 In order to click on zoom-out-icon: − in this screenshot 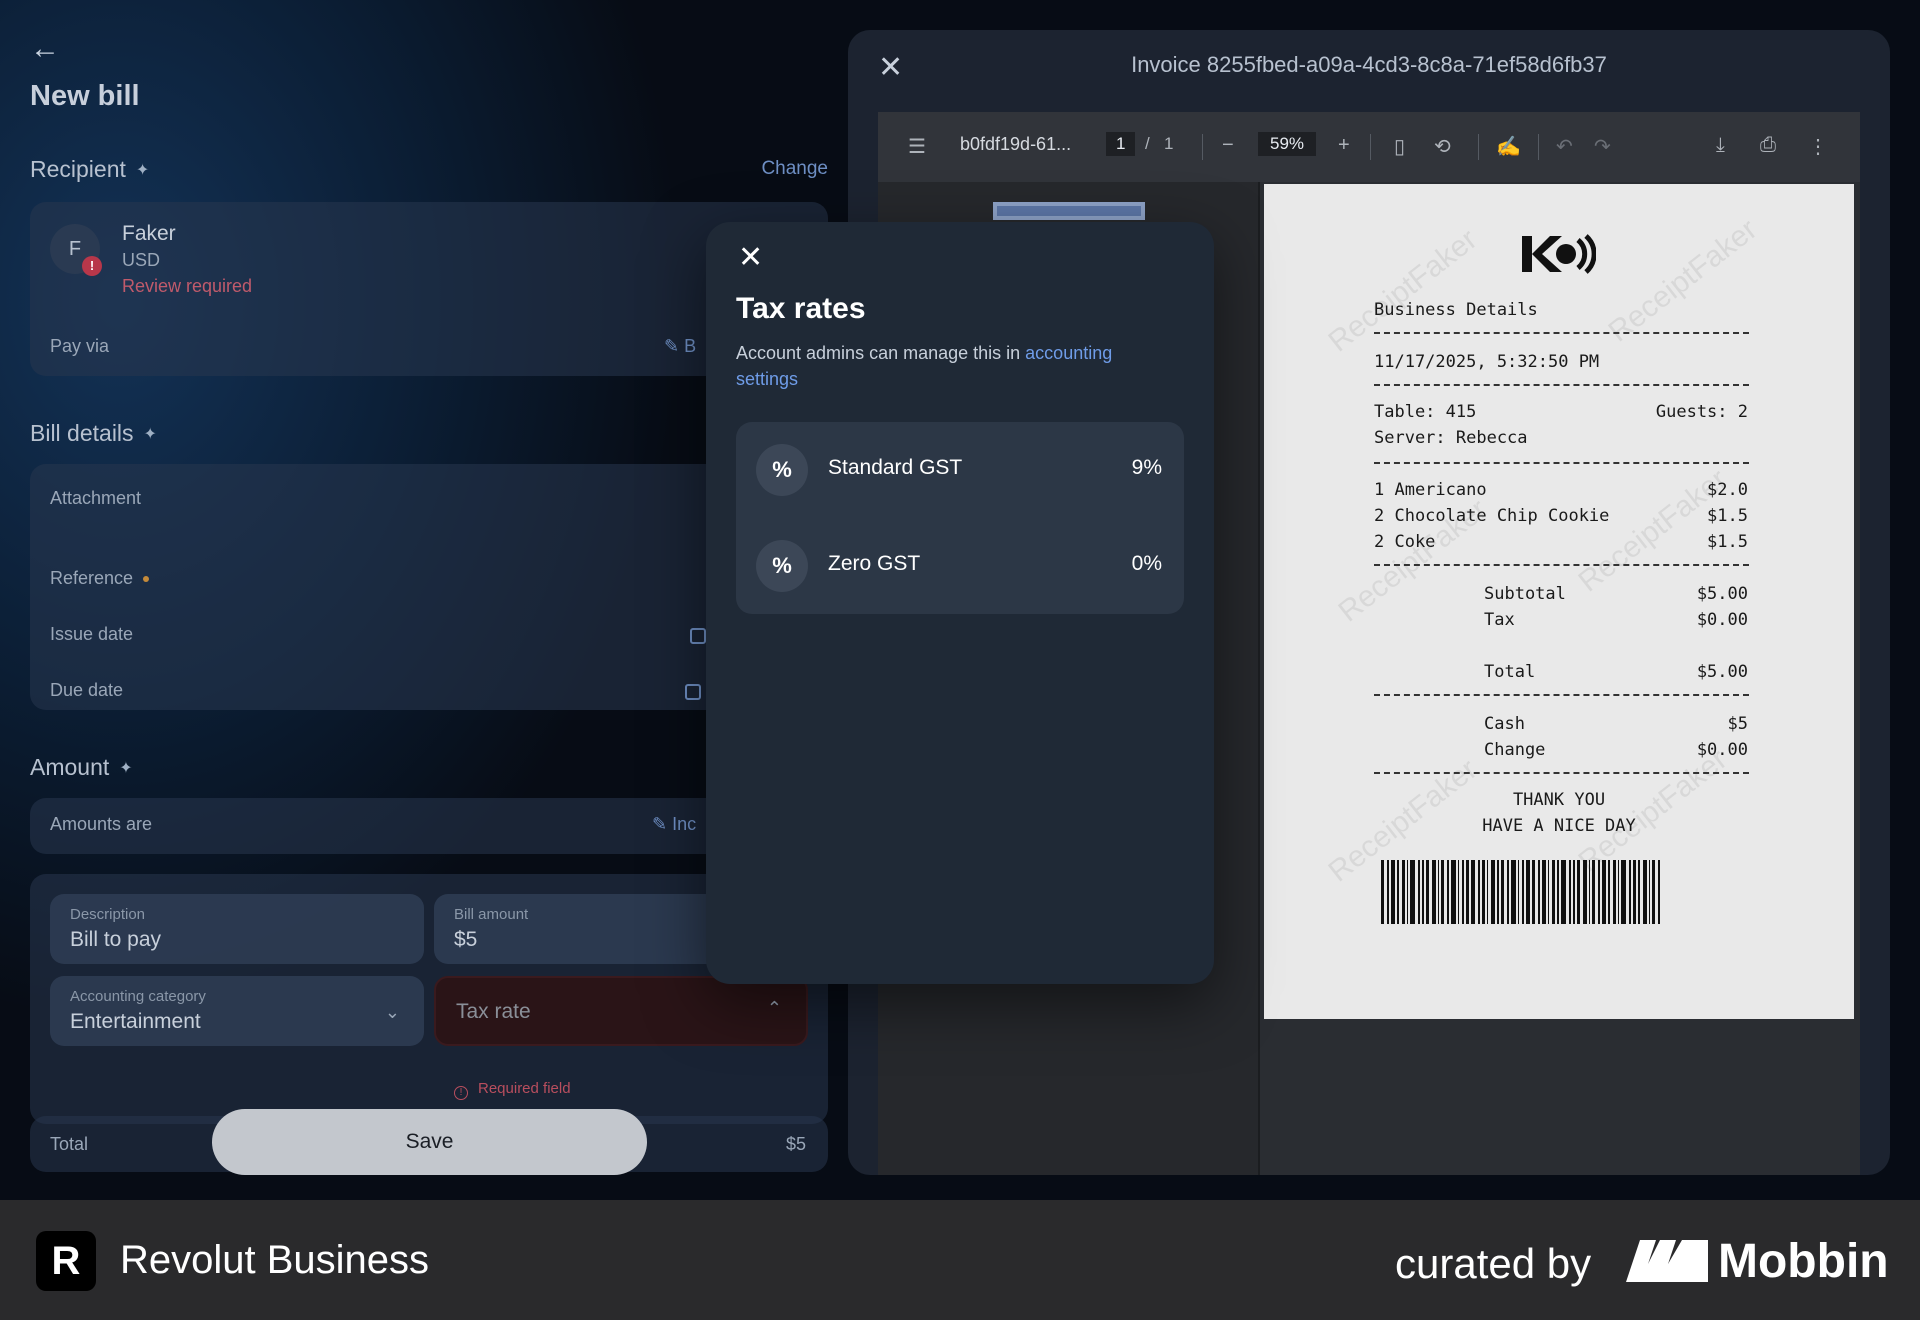, I will do `click(1228, 145)`.